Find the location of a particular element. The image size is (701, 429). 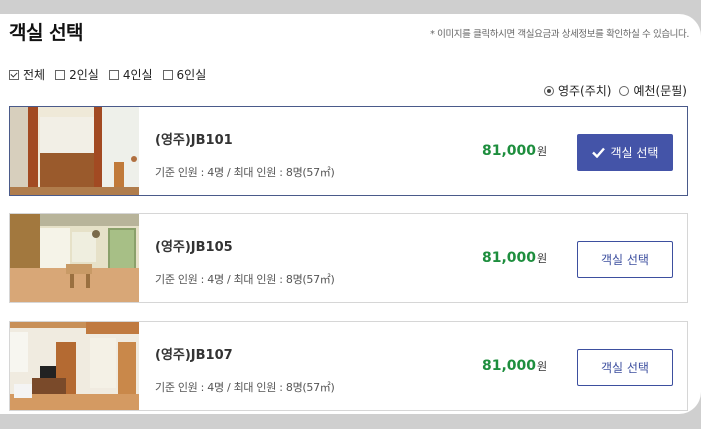

filter-label: 4인실 is located at coordinates (137, 75).